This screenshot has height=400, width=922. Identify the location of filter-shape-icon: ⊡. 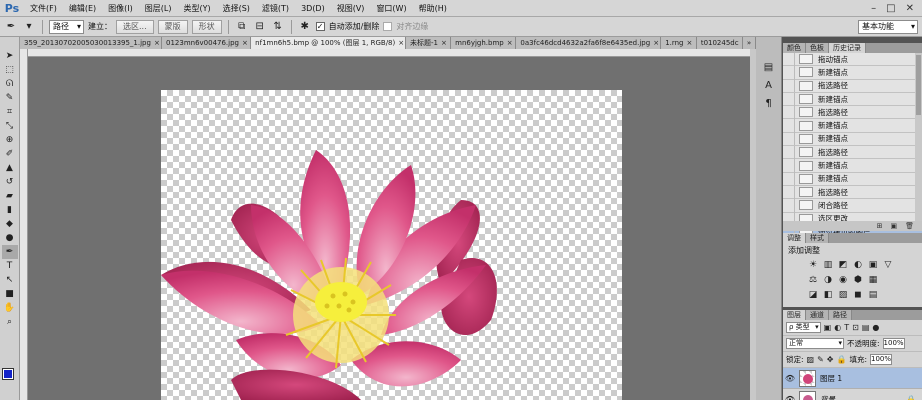
(855, 327).